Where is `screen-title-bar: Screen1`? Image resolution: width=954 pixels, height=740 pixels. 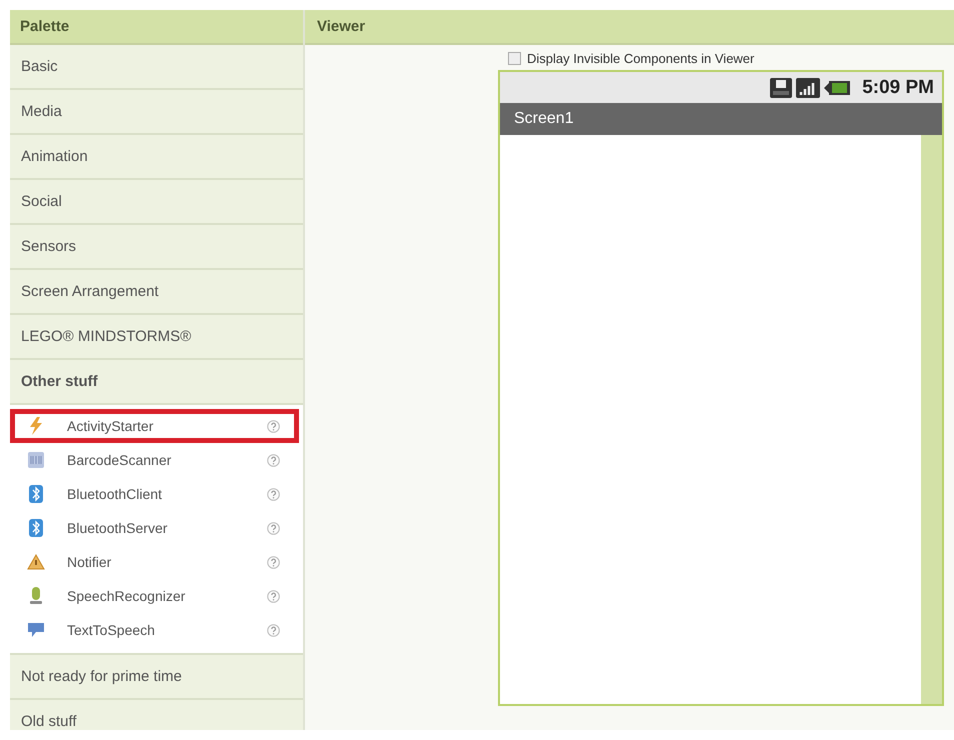
screen-title-bar: Screen1 is located at coordinates (721, 119).